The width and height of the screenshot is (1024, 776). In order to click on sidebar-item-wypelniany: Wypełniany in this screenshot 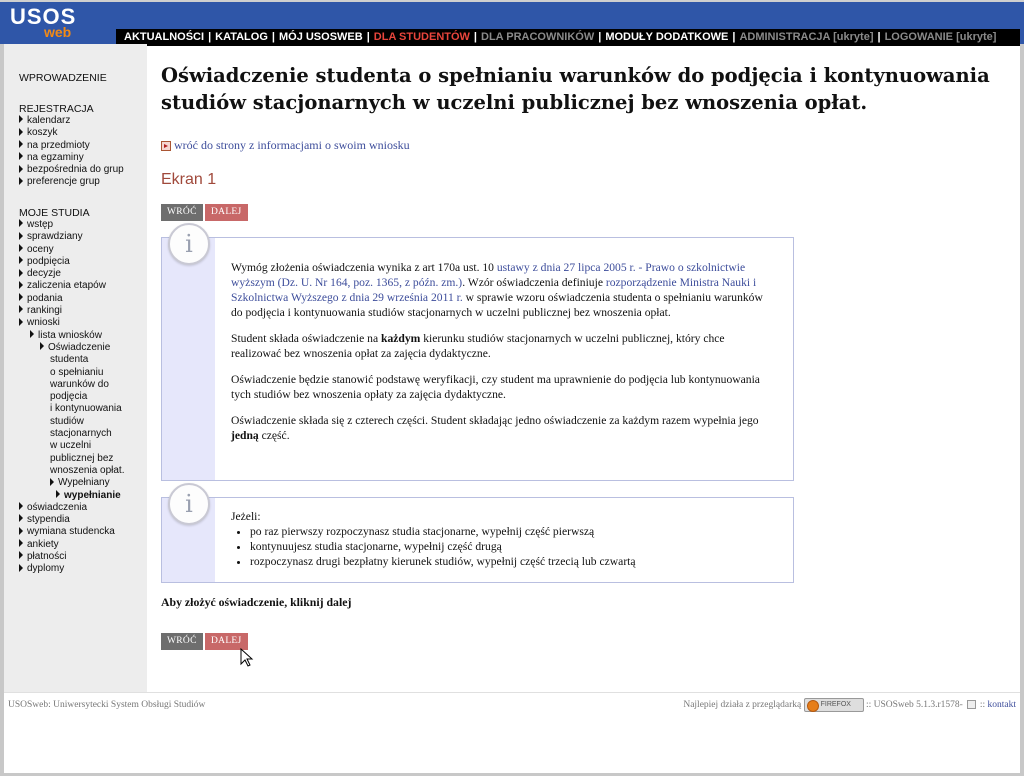, I will do `click(72, 483)`.